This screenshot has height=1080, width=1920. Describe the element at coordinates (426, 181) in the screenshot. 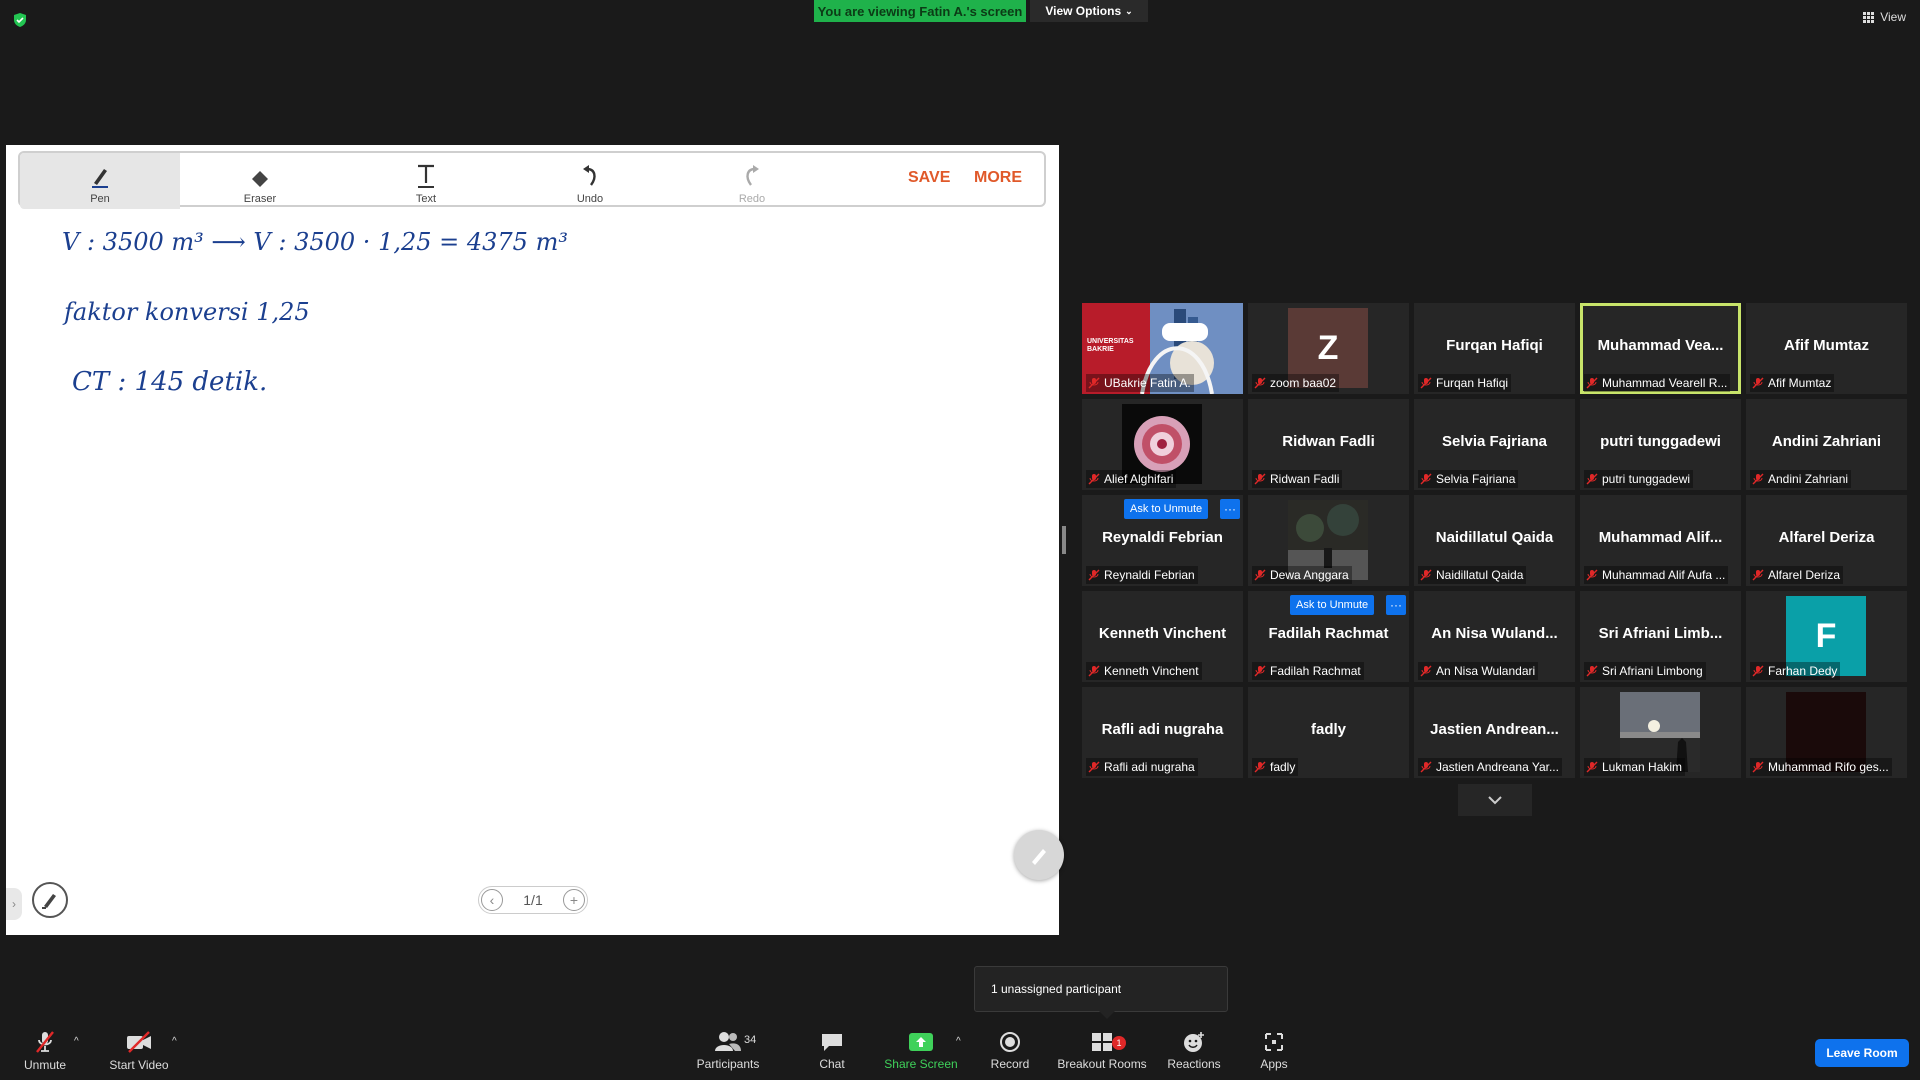

I see `text-tool: Text` at that location.